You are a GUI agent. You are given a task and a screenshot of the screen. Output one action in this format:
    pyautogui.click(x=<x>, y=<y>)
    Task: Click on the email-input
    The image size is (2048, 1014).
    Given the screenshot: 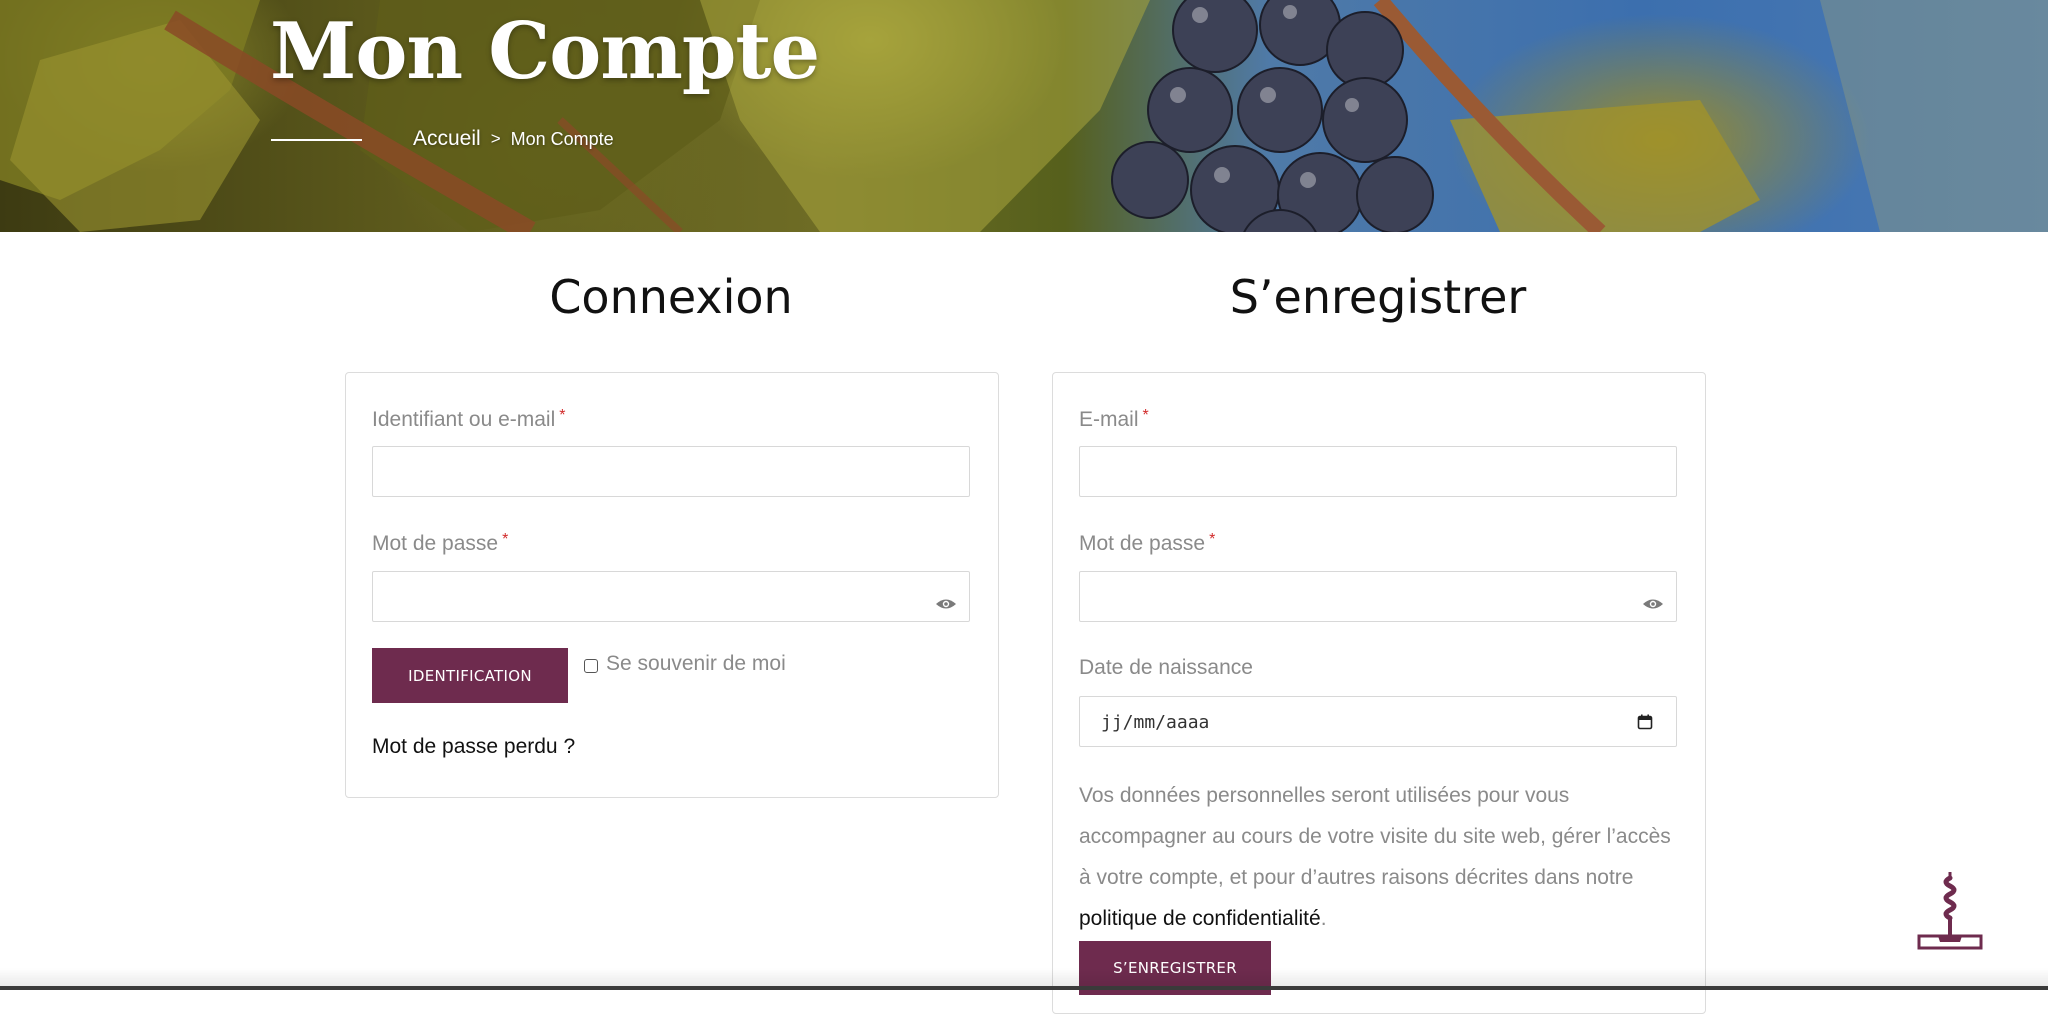 What is the action you would take?
    pyautogui.click(x=1378, y=471)
    